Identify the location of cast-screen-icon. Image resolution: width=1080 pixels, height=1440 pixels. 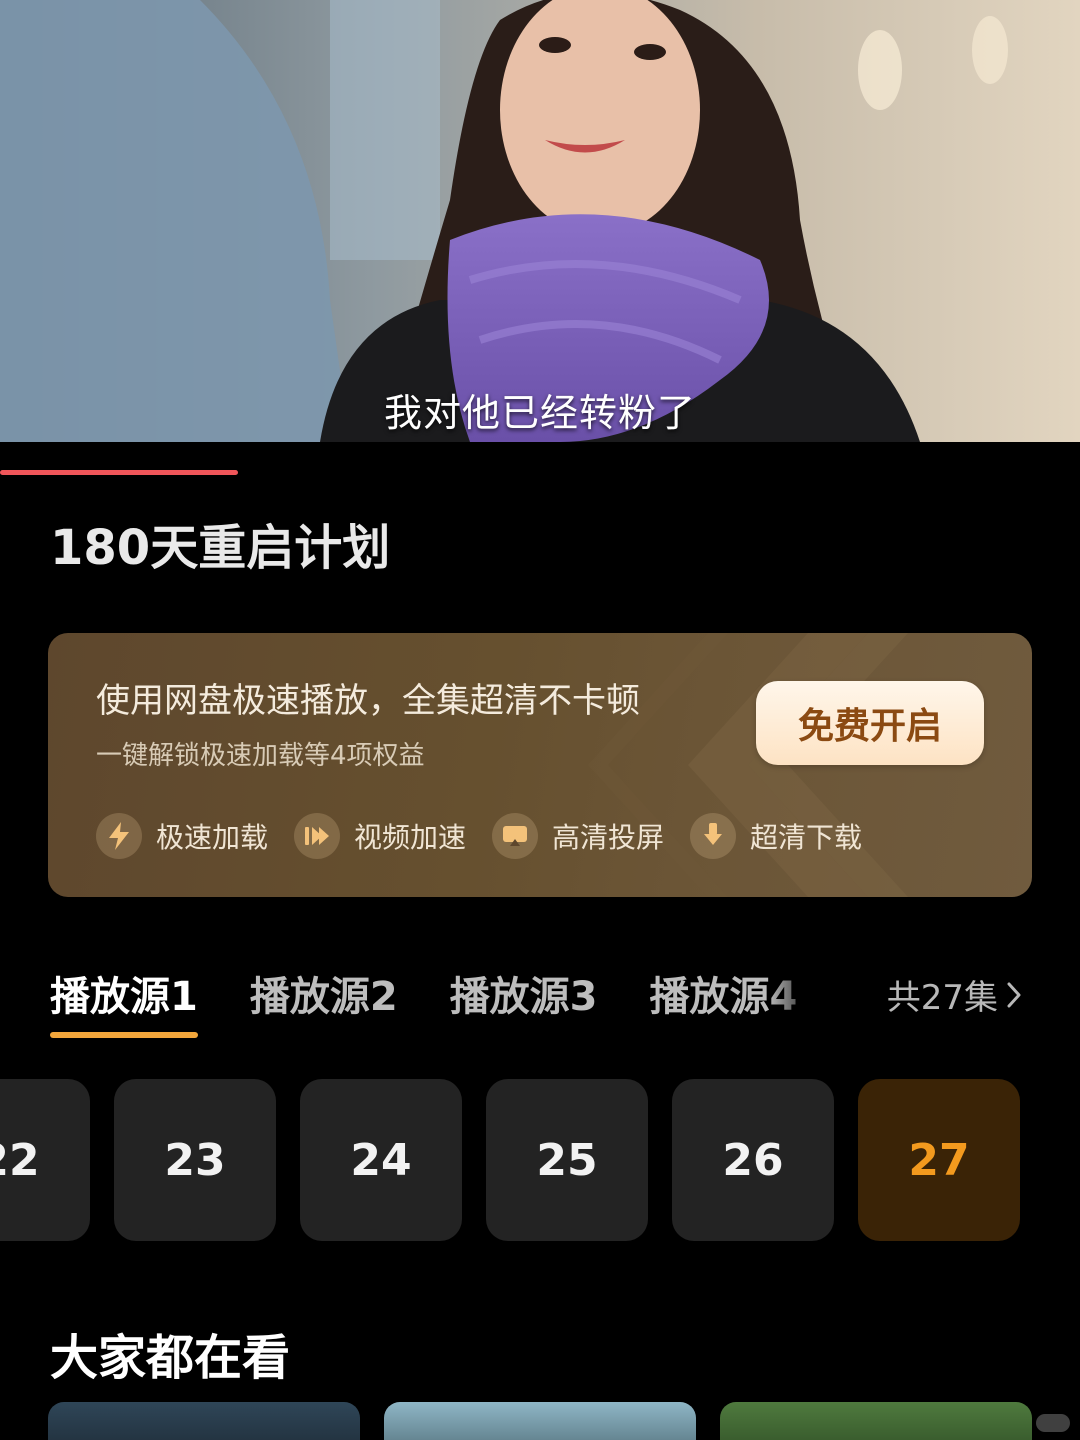
(515, 836).